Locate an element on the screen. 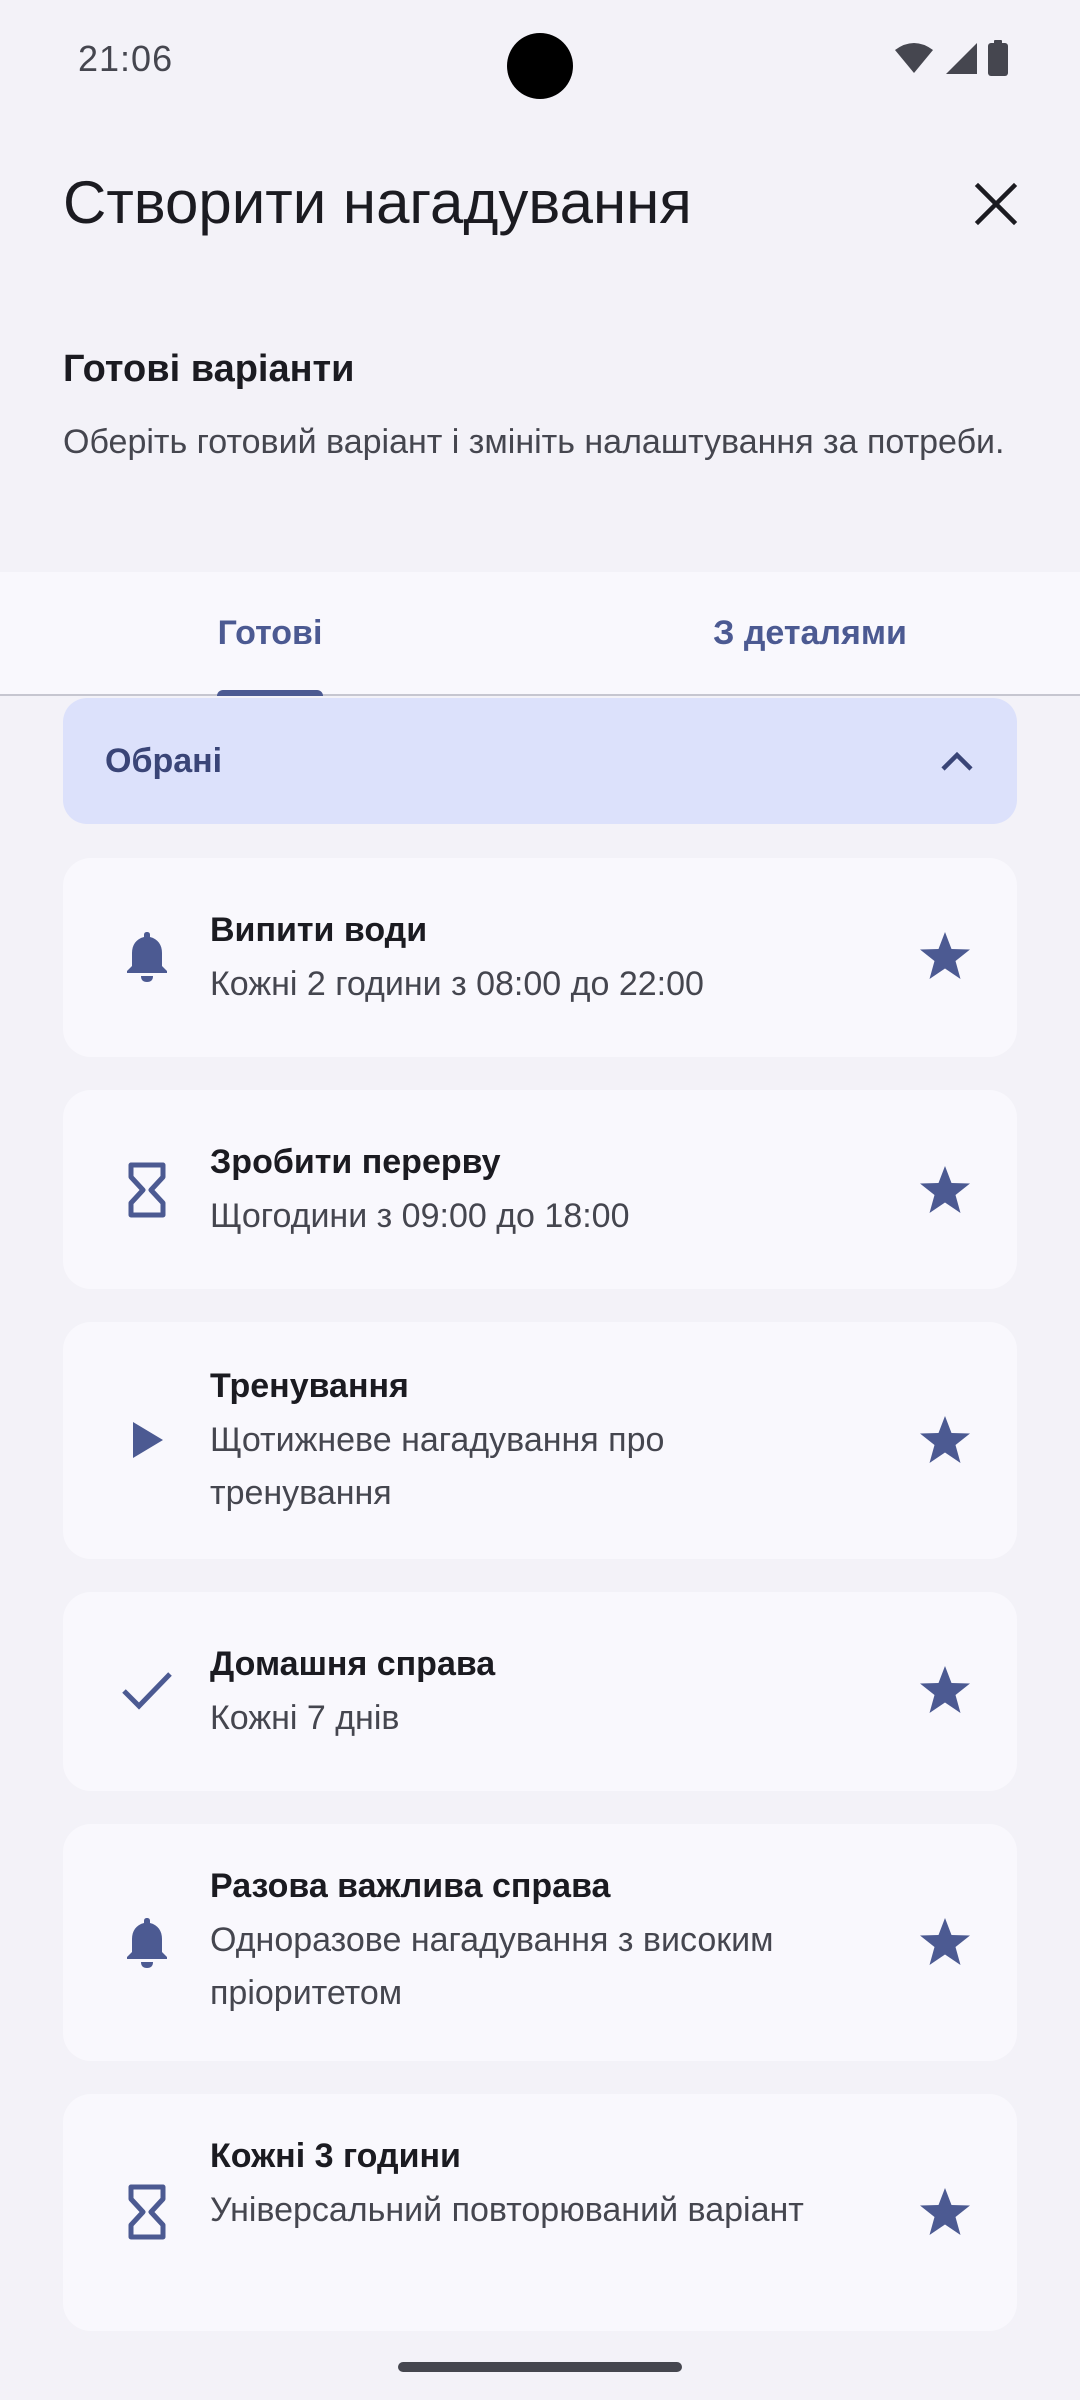 Image resolution: width=1080 pixels, height=2400 pixels. card-title: Домашня справа is located at coordinates (353, 1664).